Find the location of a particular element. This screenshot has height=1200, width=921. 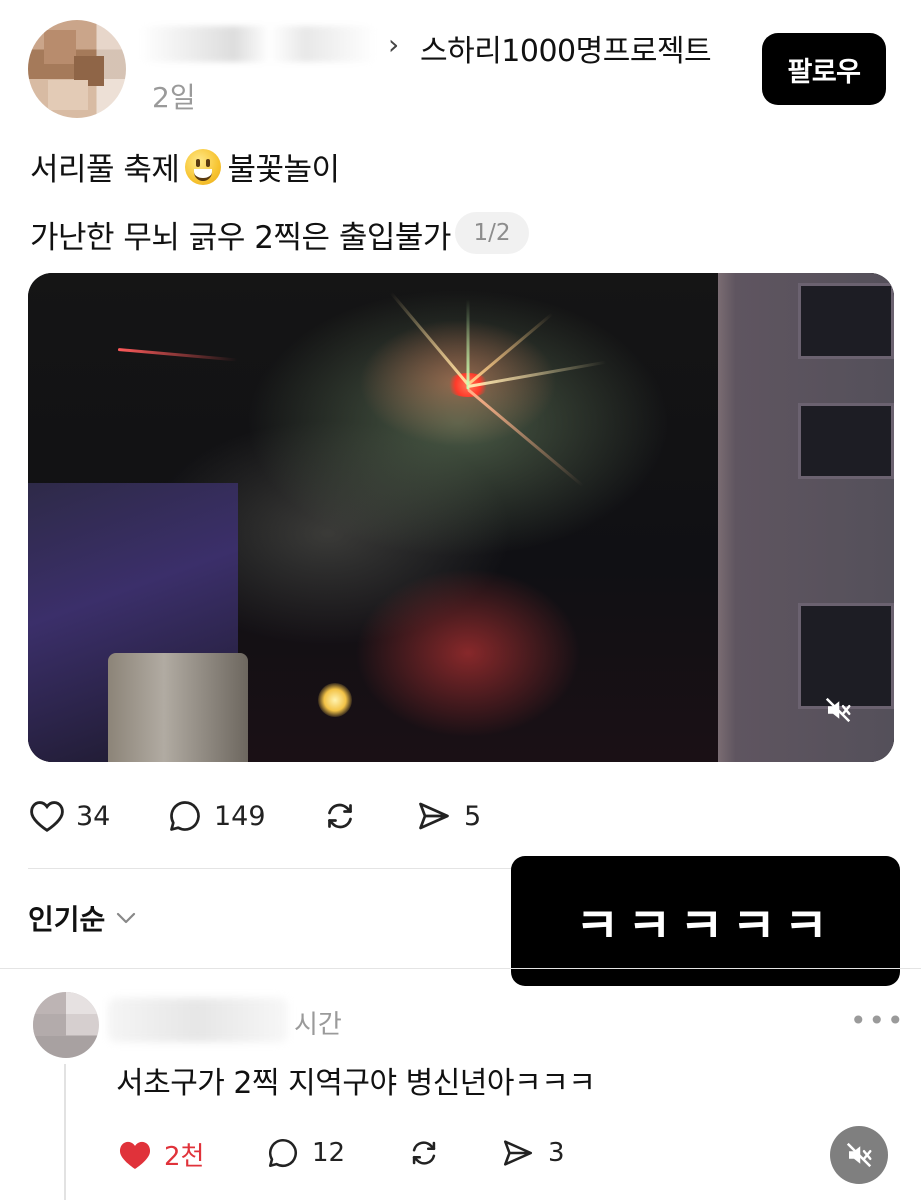

sort-label: 인기순 is located at coordinates (67, 919).